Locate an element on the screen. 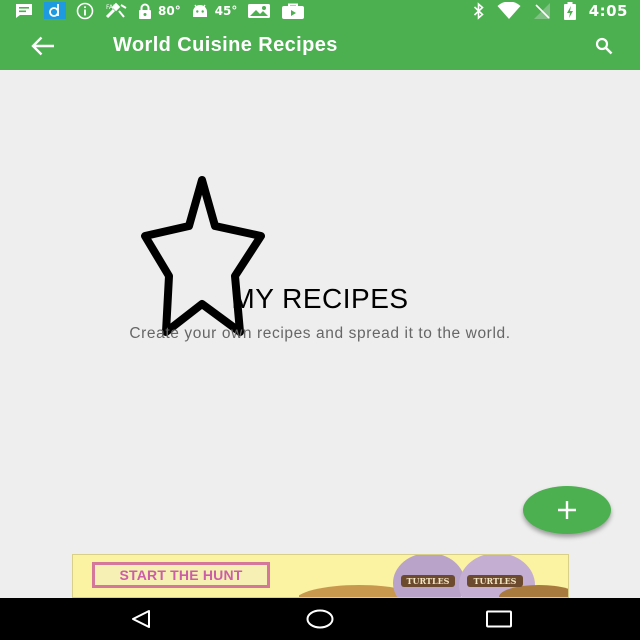 The image size is (640, 640). ad-product-image: TURTLES TURTLES is located at coordinates (433, 576).